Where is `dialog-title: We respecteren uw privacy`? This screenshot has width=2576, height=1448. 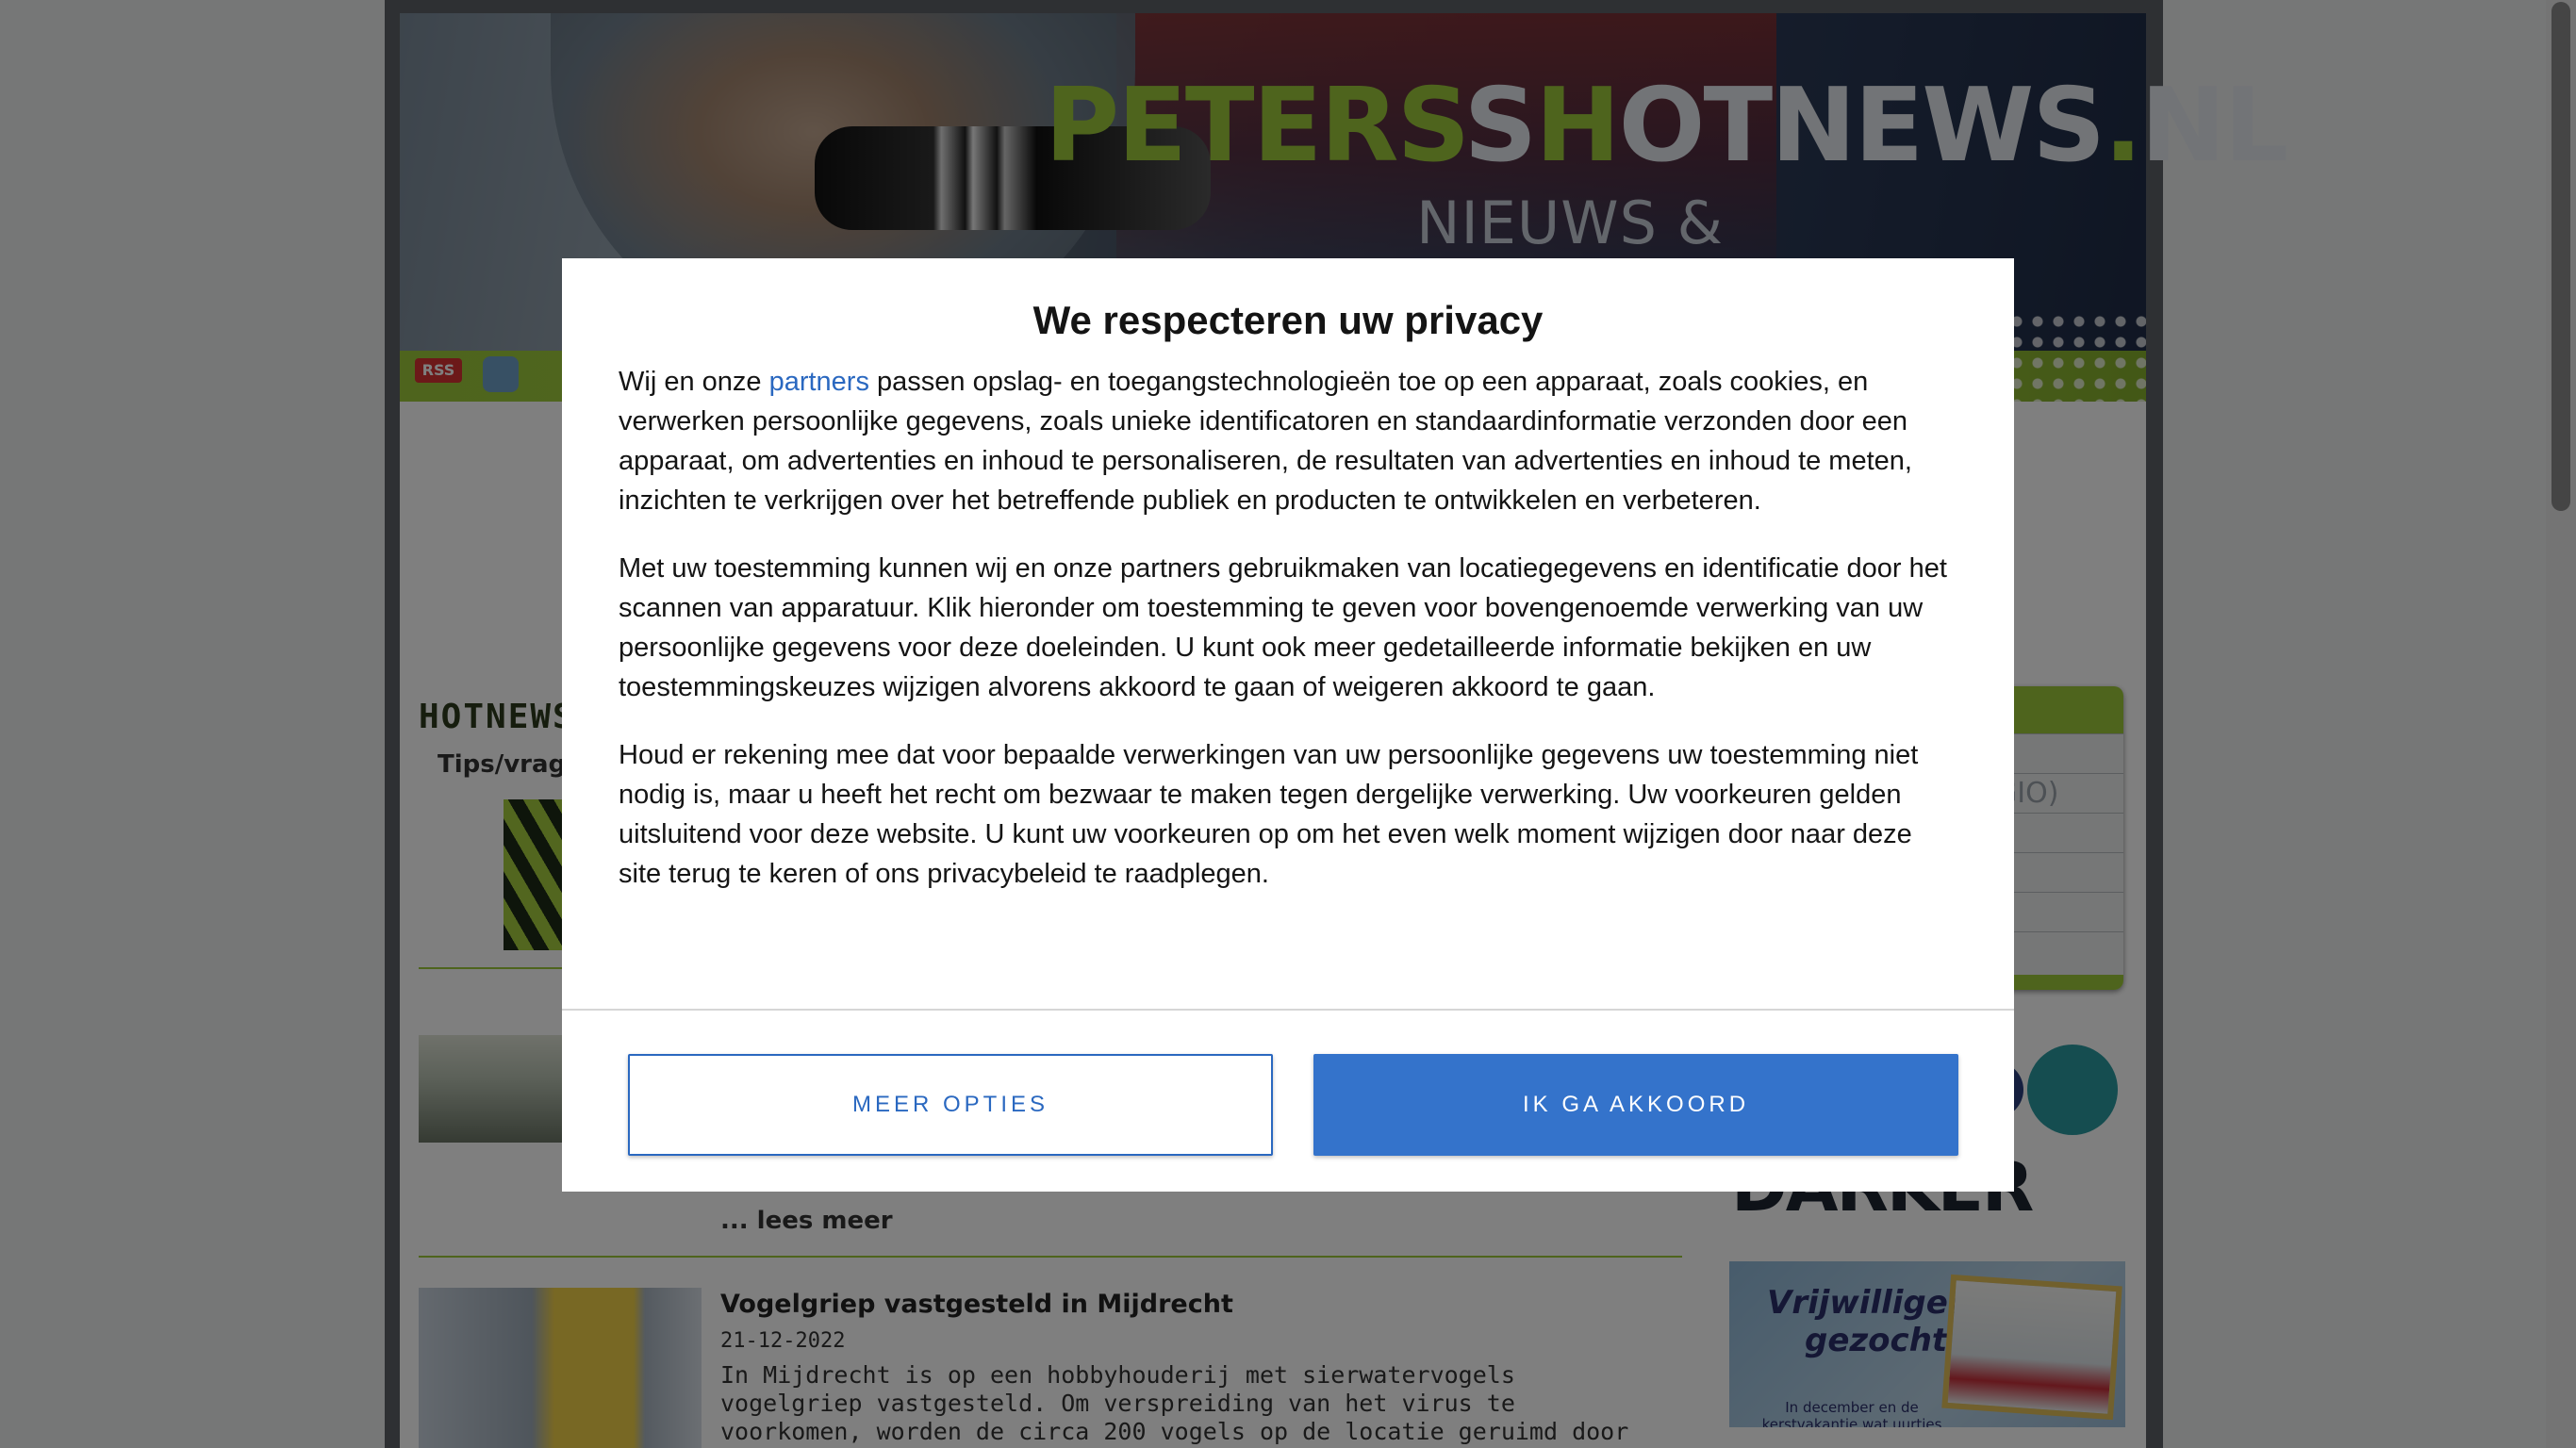
dialog-title: We respecteren uw privacy is located at coordinates (1288, 320).